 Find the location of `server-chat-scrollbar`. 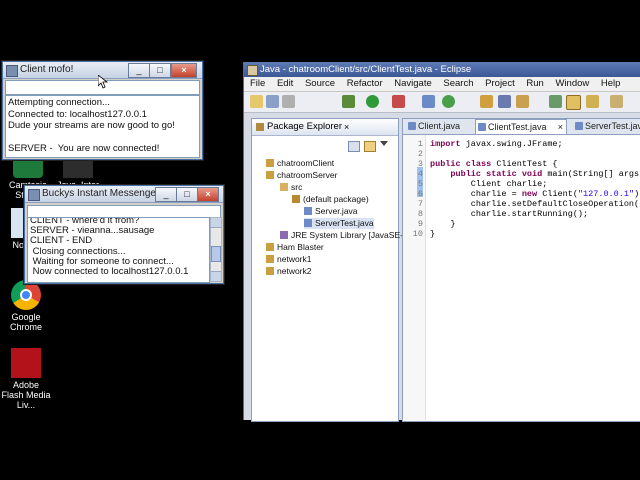

server-chat-scrollbar is located at coordinates (216, 249).